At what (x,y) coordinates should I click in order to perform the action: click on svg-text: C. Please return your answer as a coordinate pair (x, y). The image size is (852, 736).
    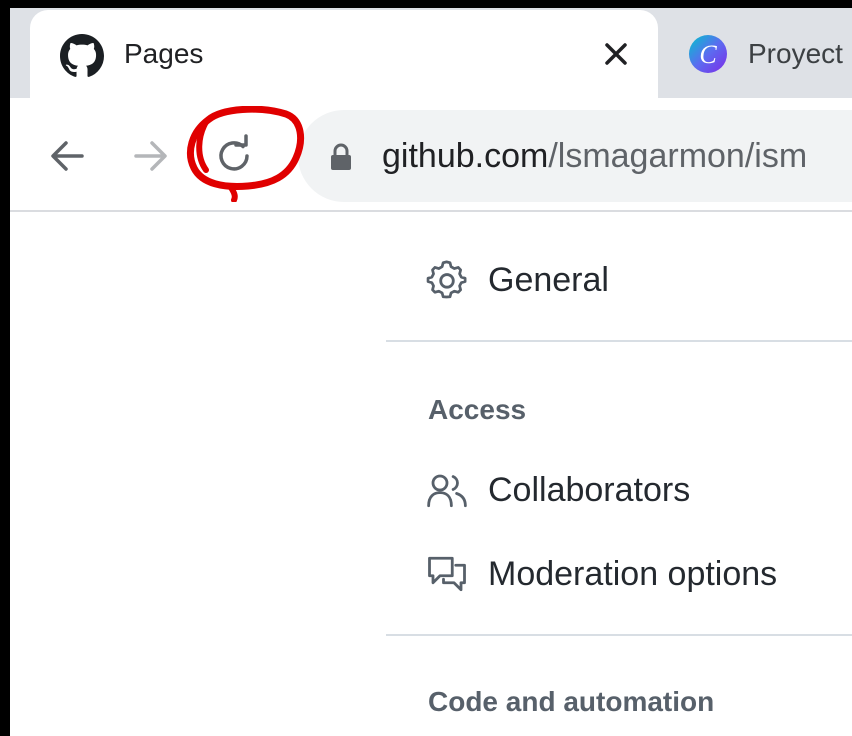
    Looking at the image, I should click on (708, 54).